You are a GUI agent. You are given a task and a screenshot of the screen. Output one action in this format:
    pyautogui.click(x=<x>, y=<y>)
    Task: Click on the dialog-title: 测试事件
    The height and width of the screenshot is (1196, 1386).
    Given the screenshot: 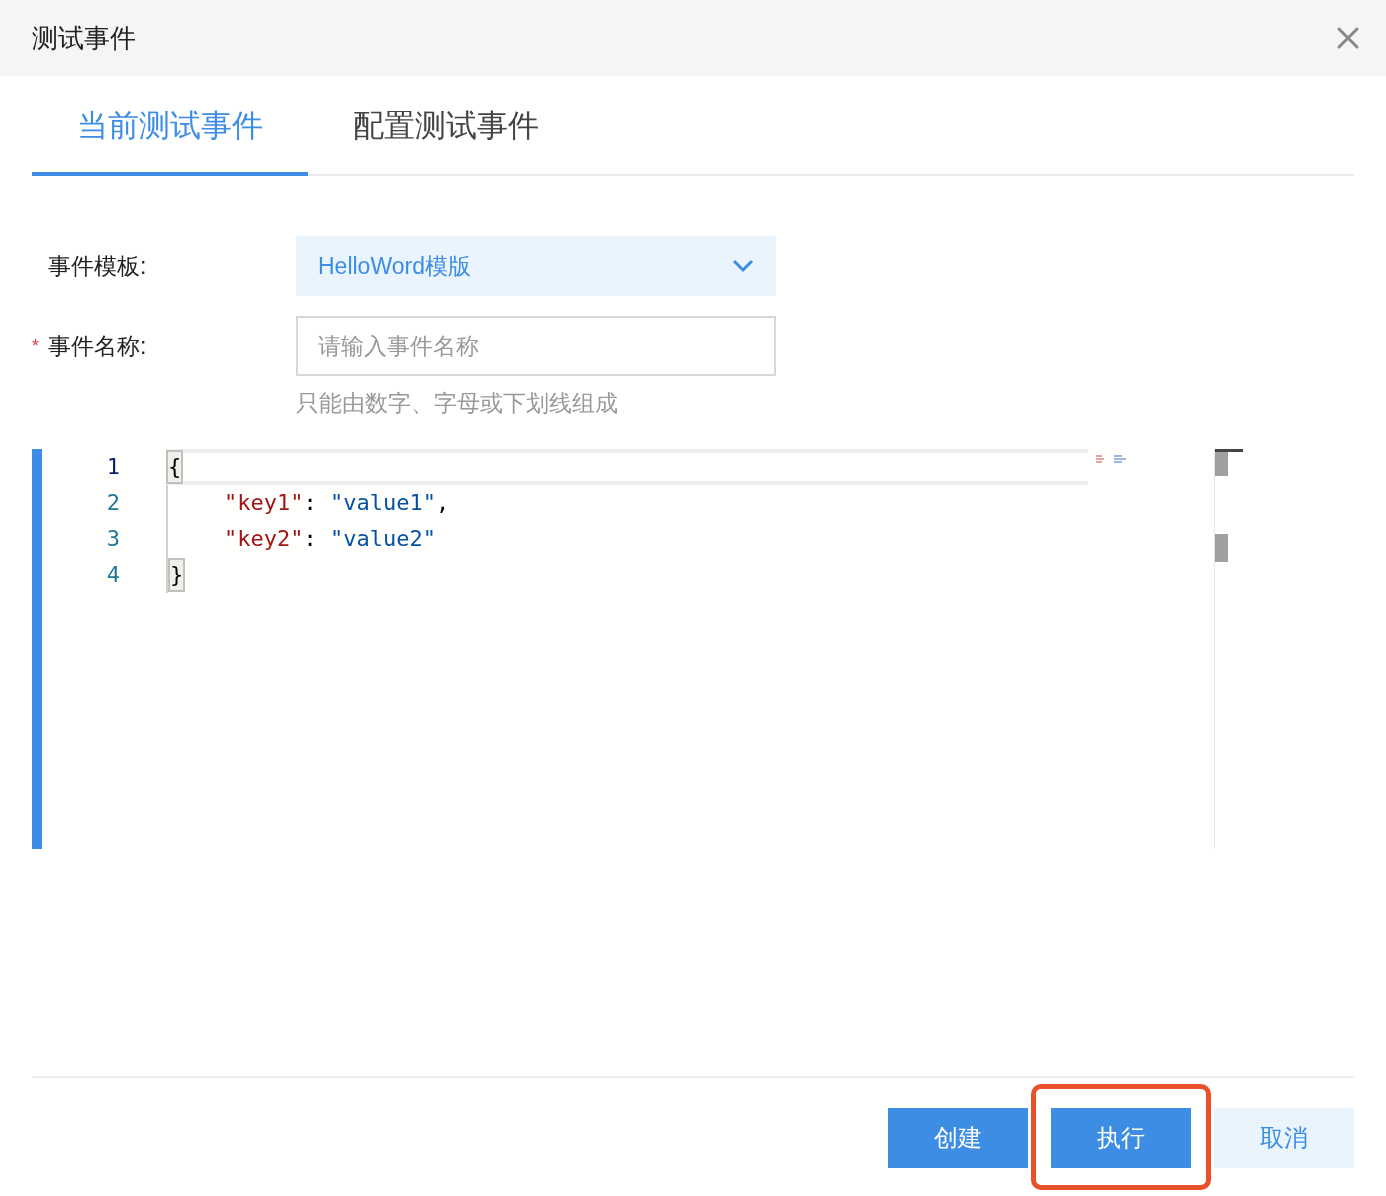 What is the action you would take?
    pyautogui.click(x=84, y=38)
    